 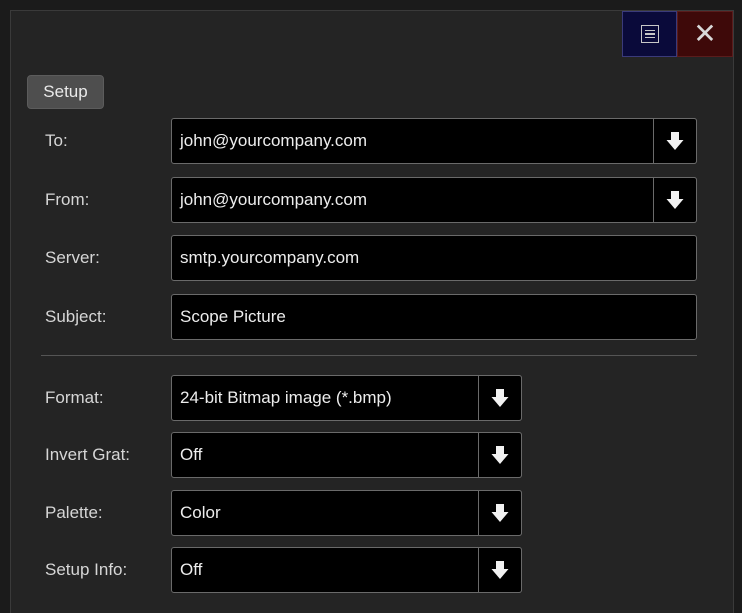 I want to click on invert-grat-dropdown-button, so click(x=500, y=455).